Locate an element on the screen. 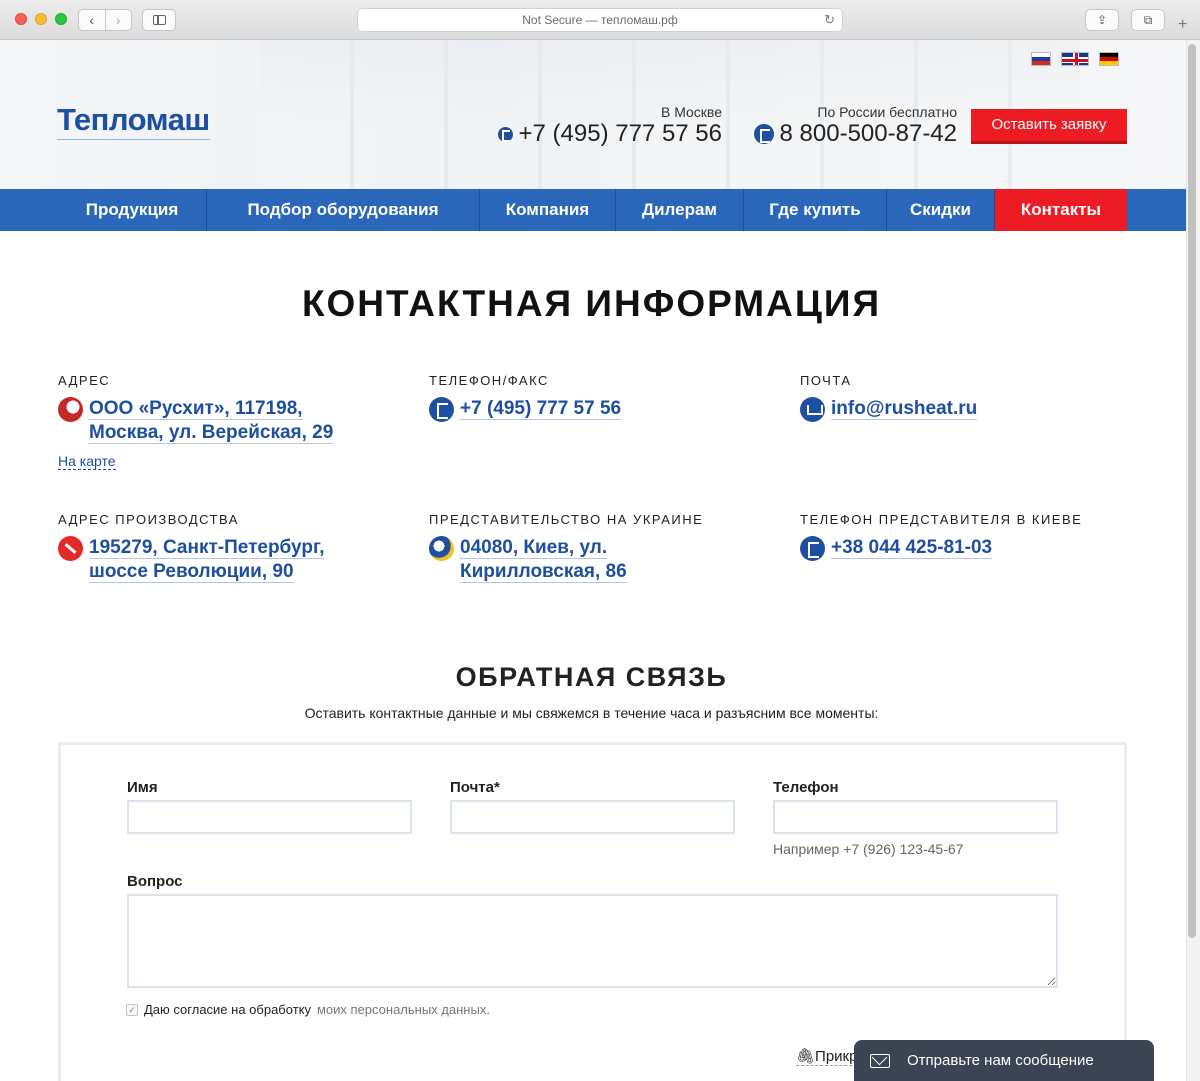  chat-widget: Отправьте нам сообщение is located at coordinates (1004, 1060).